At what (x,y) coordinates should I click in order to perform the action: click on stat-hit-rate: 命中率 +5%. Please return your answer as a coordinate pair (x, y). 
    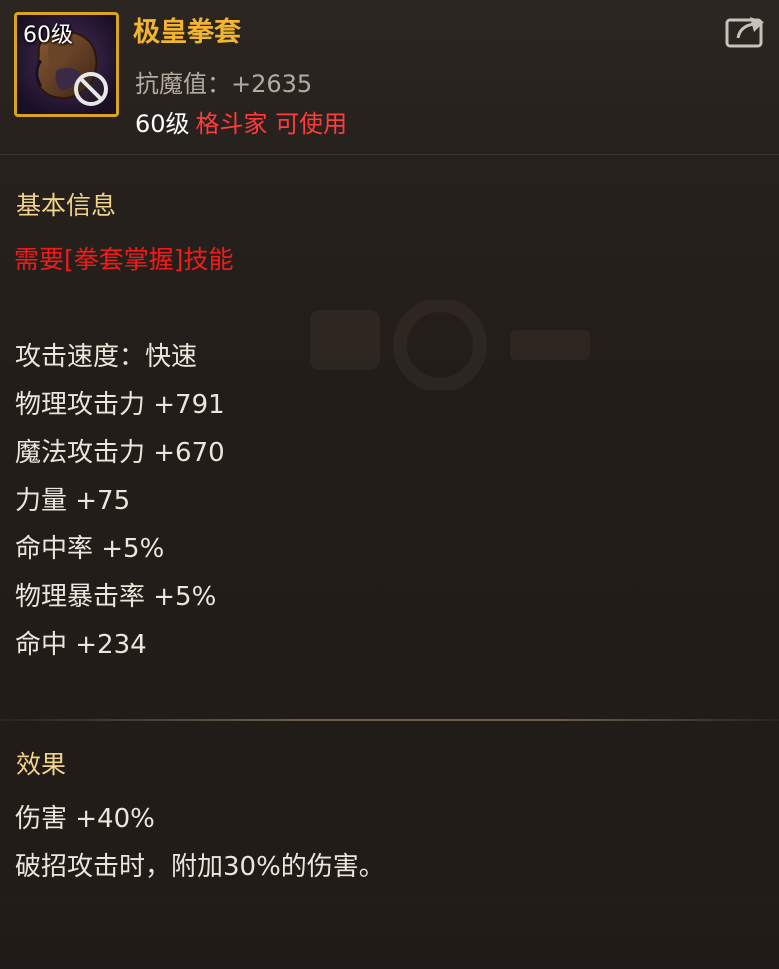
    Looking at the image, I should click on (90, 549).